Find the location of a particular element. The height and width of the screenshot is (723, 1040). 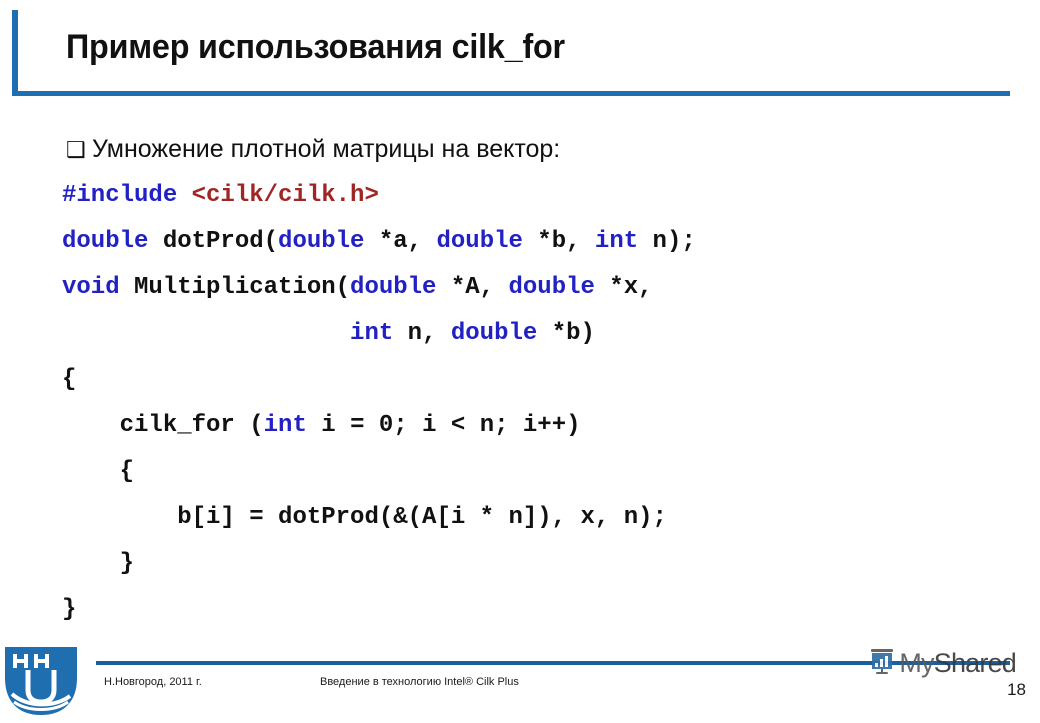

line-mult-decl-2: int n, double *b) is located at coordinates (379, 334).